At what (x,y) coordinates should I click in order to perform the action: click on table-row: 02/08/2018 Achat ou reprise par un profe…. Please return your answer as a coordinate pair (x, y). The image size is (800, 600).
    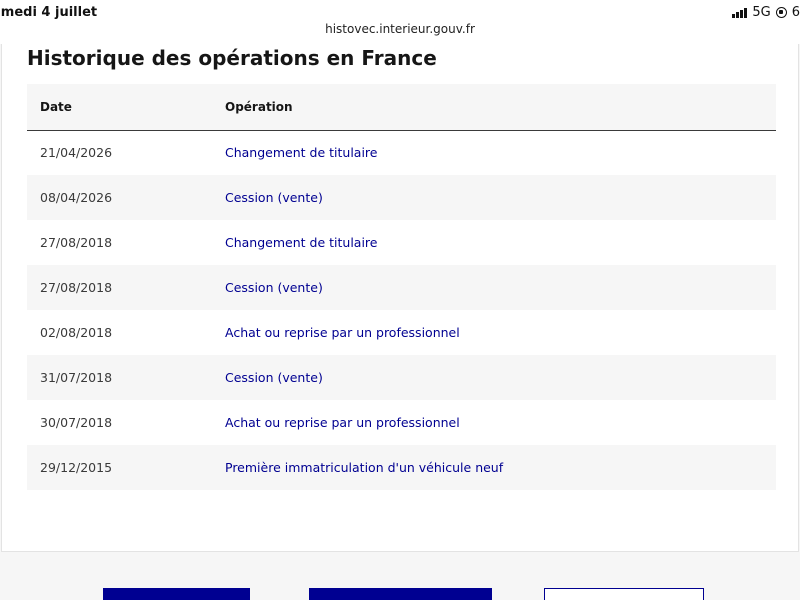
    Looking at the image, I should click on (401, 332).